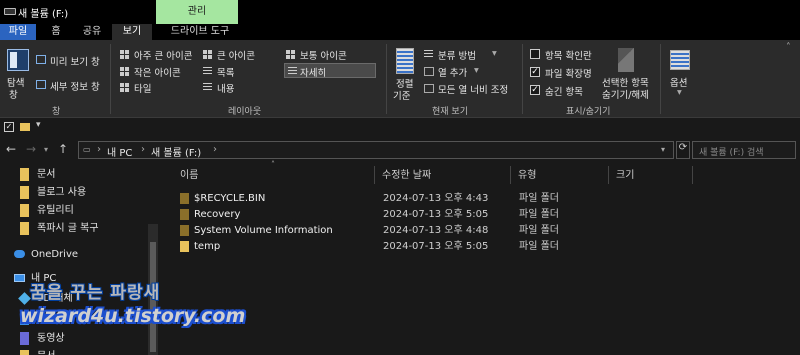 Image resolution: width=800 pixels, height=355 pixels. Describe the element at coordinates (535, 90) in the screenshot. I see `hidden-items-checkbox: ✓` at that location.